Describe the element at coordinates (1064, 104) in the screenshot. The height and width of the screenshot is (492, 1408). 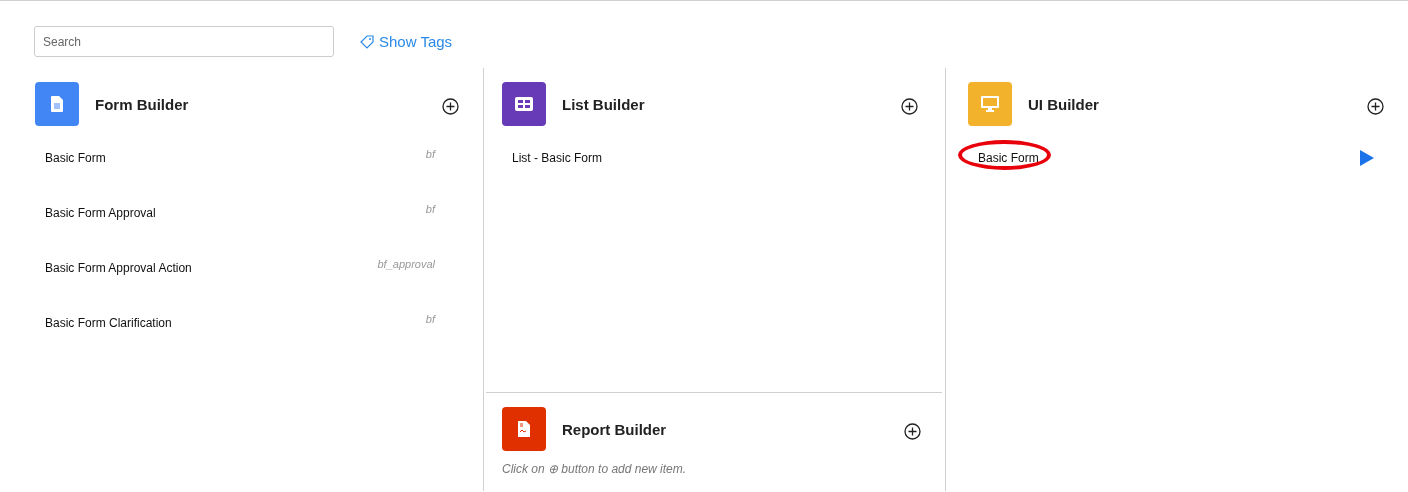
I see `section-title: UI Builder` at that location.